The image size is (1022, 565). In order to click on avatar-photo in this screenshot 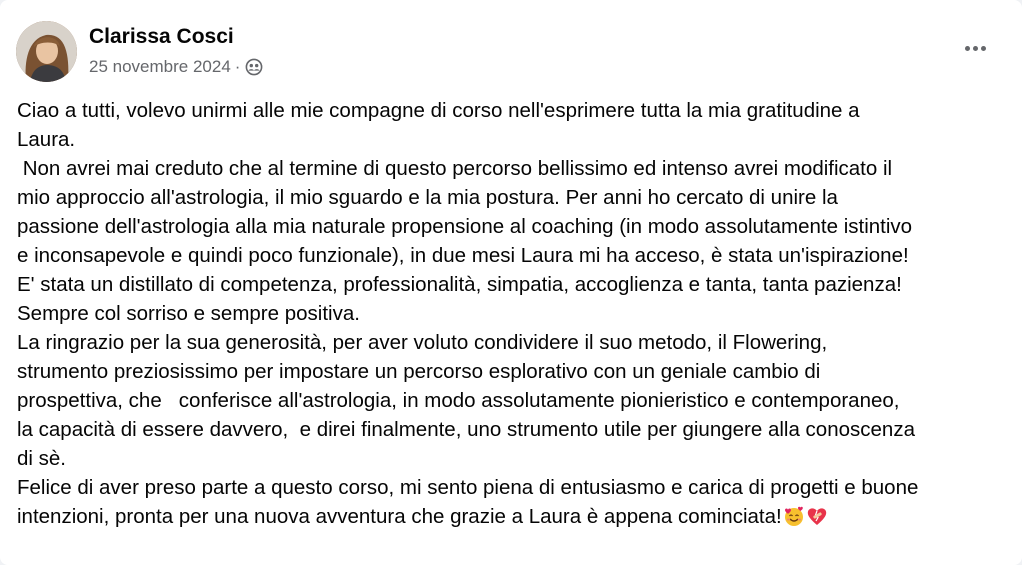, I will do `click(46, 51)`.